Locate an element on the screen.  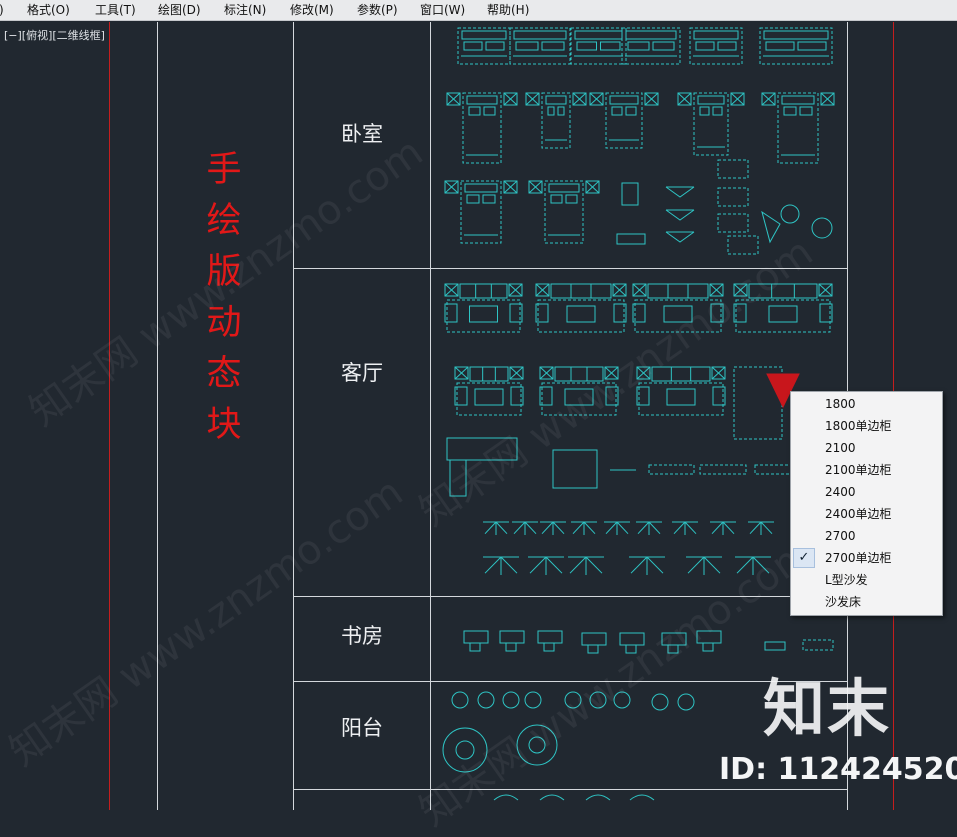
menu-option-2400: 2400 is located at coordinates (866, 492).